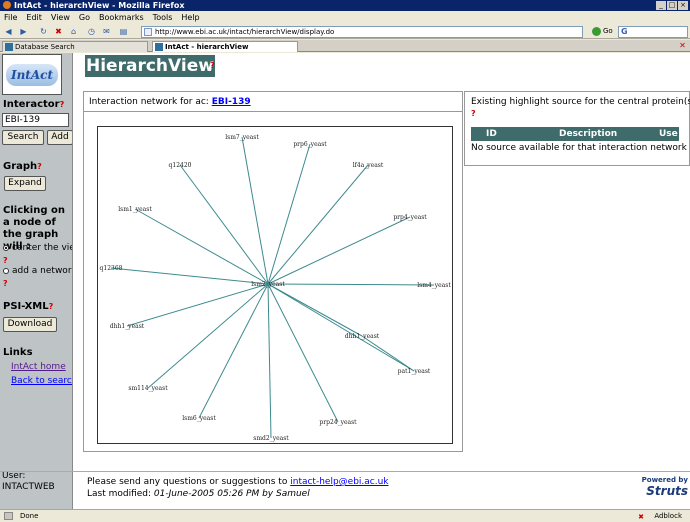 The width and height of the screenshot is (690, 522). Describe the element at coordinates (25, 183) in the screenshot. I see `expand-button: Expand` at that location.